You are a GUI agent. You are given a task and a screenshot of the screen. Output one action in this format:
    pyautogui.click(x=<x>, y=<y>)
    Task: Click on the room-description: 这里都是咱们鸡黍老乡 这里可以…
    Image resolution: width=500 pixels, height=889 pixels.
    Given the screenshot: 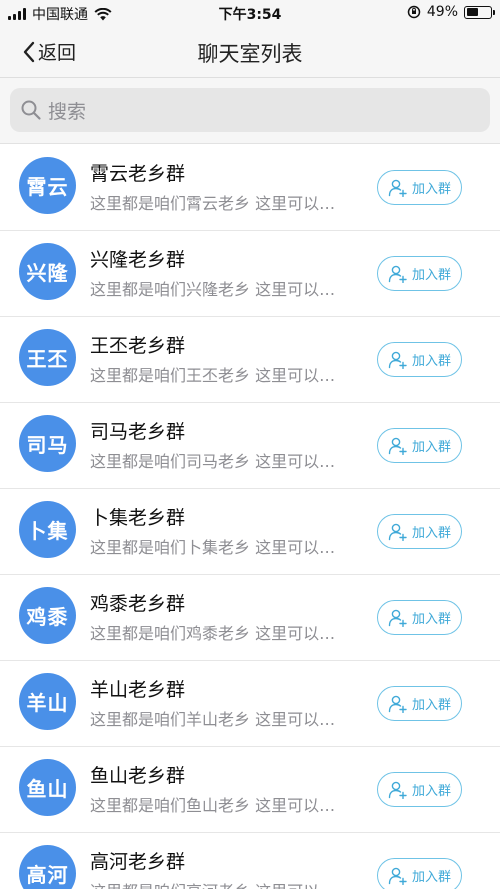 What is the action you would take?
    pyautogui.click(x=213, y=633)
    